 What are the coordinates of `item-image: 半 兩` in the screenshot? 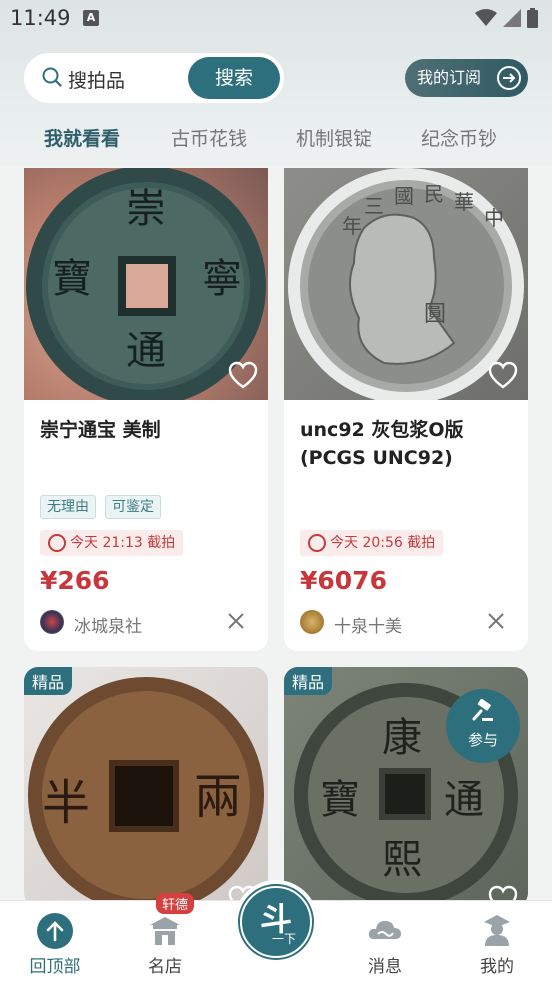 It's located at (146, 787).